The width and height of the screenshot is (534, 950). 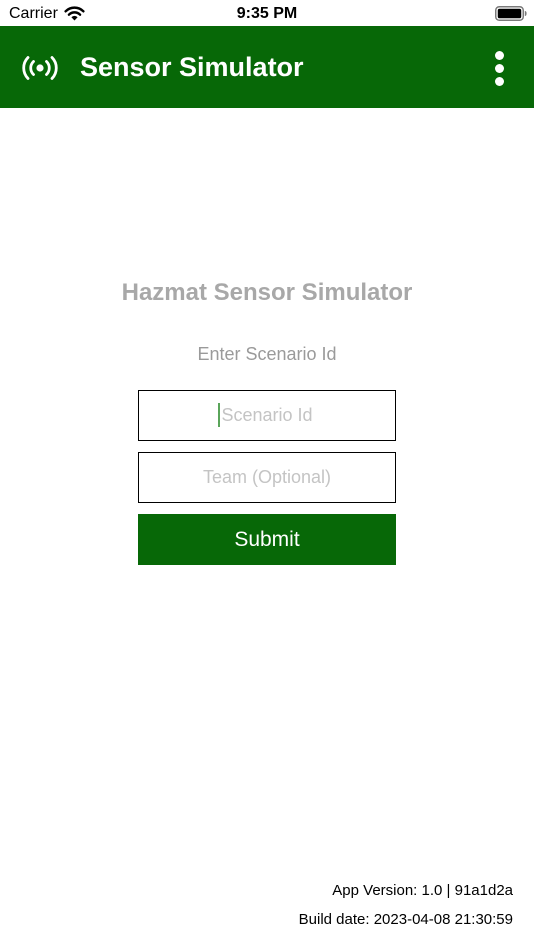 I want to click on more-options-button, so click(x=500, y=68).